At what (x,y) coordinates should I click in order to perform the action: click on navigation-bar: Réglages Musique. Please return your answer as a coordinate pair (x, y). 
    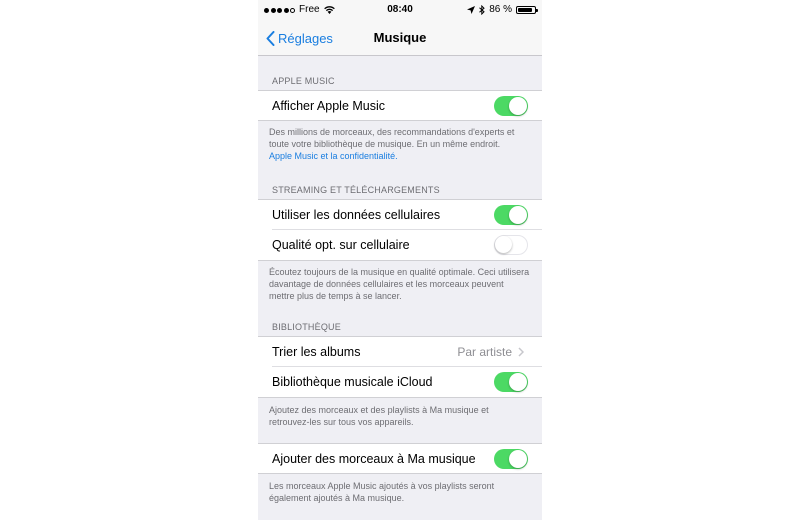
    Looking at the image, I should click on (400, 38).